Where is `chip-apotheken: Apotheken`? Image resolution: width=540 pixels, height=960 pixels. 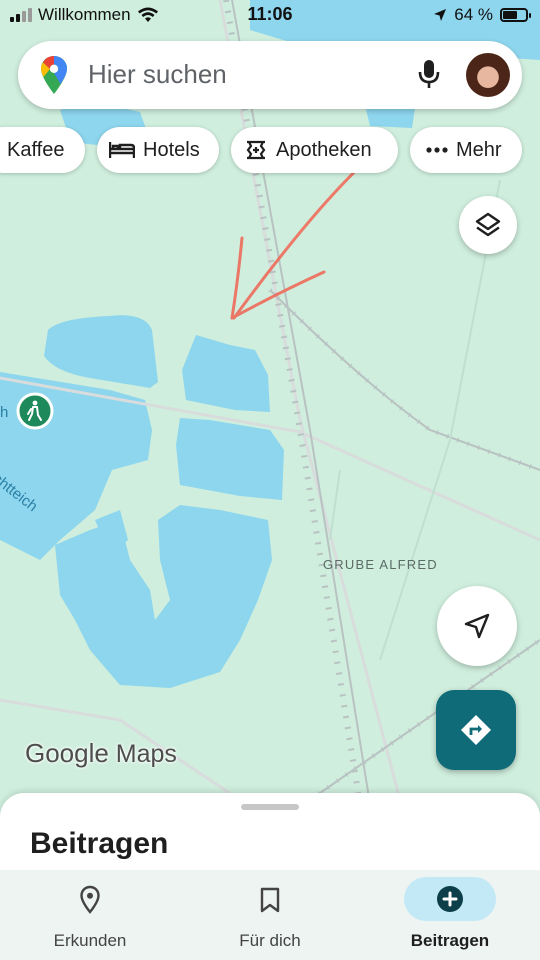
chip-apotheken: Apotheken is located at coordinates (314, 150).